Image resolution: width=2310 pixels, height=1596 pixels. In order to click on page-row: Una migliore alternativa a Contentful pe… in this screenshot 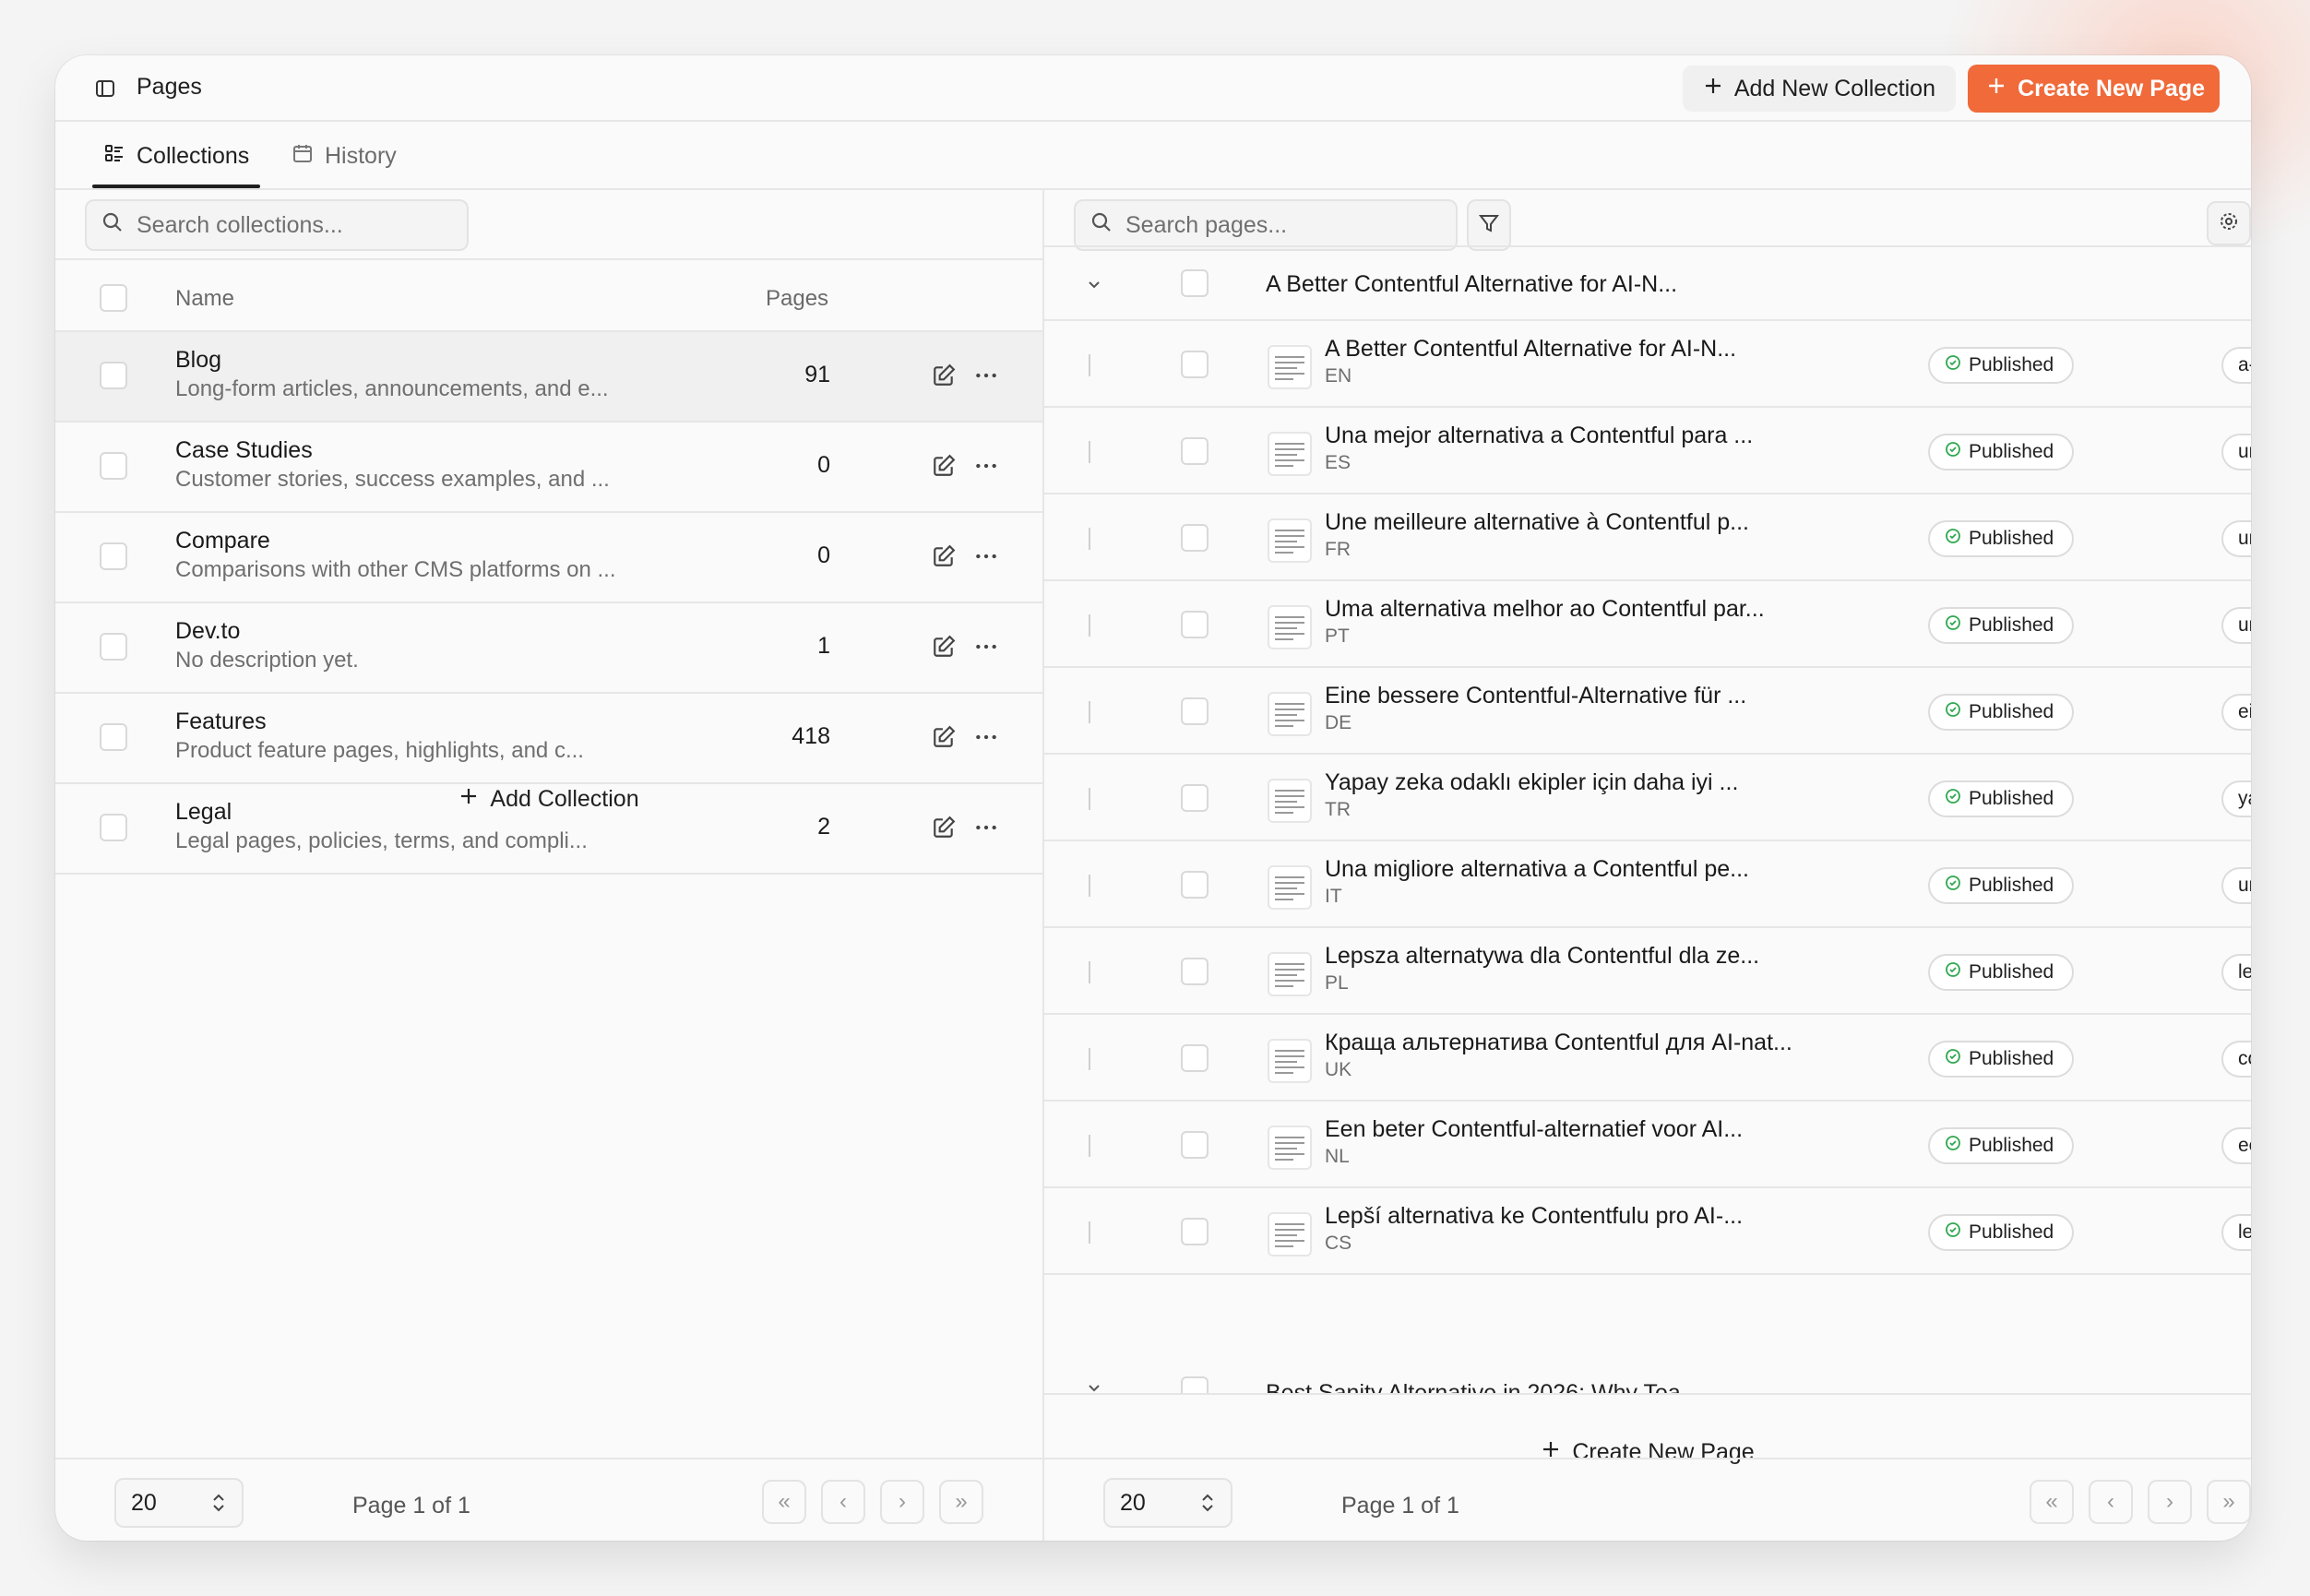, I will do `click(1648, 884)`.